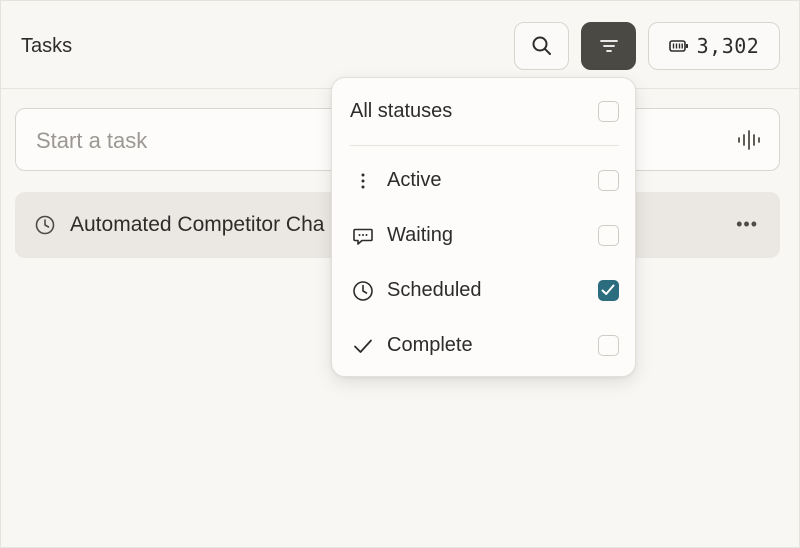  Describe the element at coordinates (678, 46) in the screenshot. I see `battery-icon` at that location.